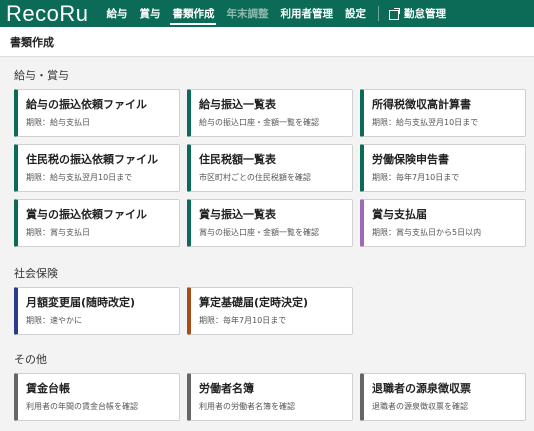  Describe the element at coordinates (443, 397) in the screenshot. I see `card-retiree-withholding-slip: 退職者の源泉徴収票 退職者の源泉徴収票を確認` at that location.